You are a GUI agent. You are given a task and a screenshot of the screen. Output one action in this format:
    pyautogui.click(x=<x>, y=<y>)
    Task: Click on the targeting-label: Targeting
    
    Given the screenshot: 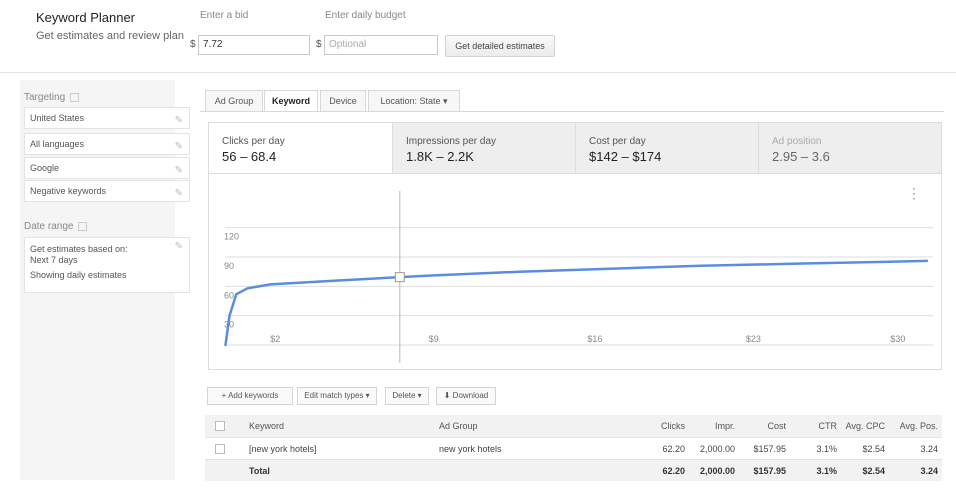 What is the action you would take?
    pyautogui.click(x=45, y=97)
    